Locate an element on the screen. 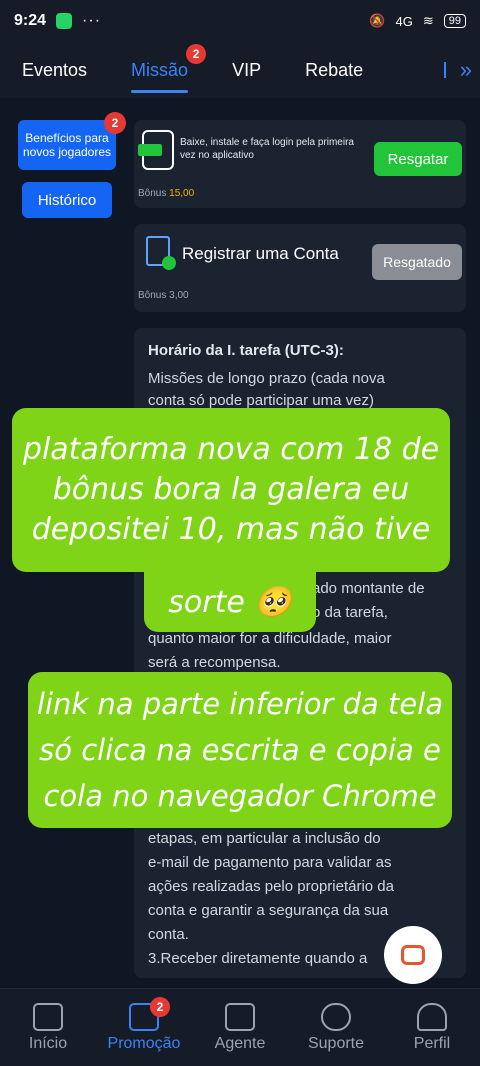 The width and height of the screenshot is (480, 1066). nav-badge: 2 is located at coordinates (160, 1006).